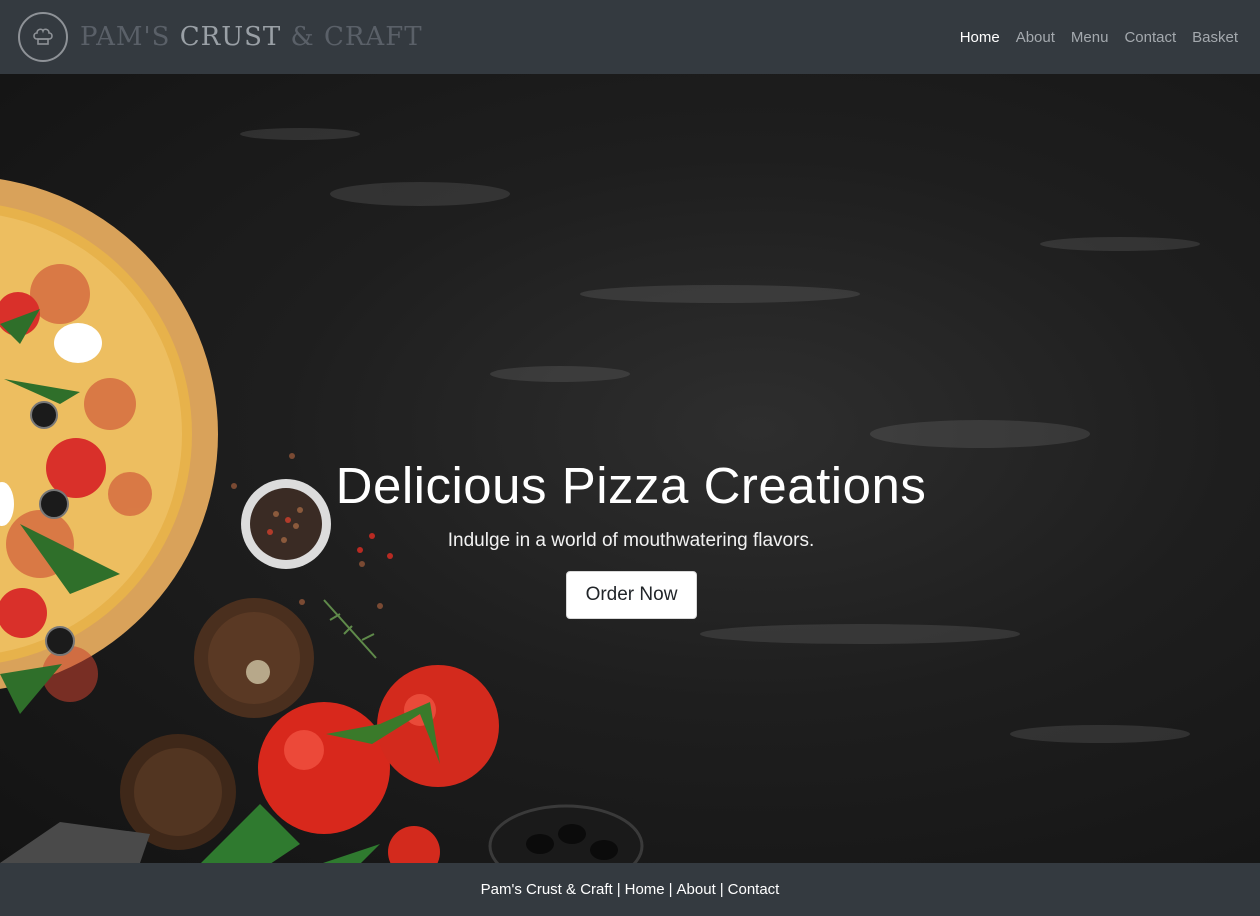 The height and width of the screenshot is (916, 1260). Describe the element at coordinates (980, 37) in the screenshot. I see `nav-home-link: Home` at that location.